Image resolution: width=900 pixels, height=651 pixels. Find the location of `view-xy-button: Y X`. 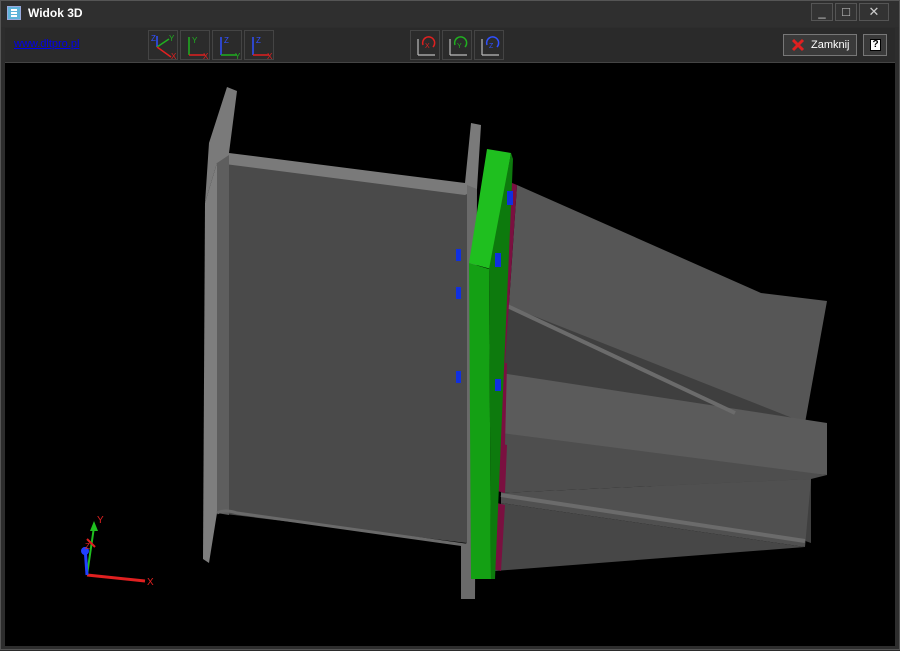

view-xy-button: Y X is located at coordinates (195, 45).